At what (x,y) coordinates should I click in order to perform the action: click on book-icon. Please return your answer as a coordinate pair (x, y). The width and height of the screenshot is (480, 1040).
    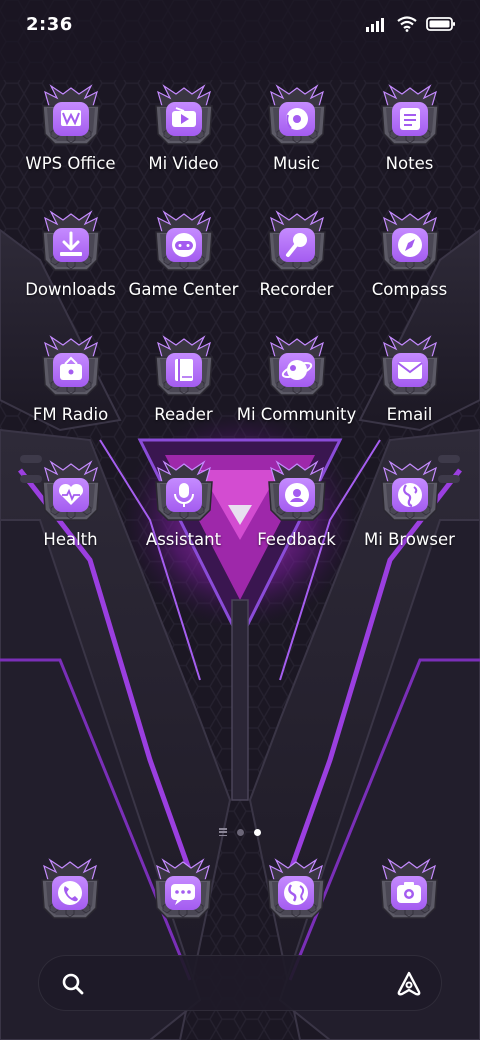
    Looking at the image, I should click on (184, 367).